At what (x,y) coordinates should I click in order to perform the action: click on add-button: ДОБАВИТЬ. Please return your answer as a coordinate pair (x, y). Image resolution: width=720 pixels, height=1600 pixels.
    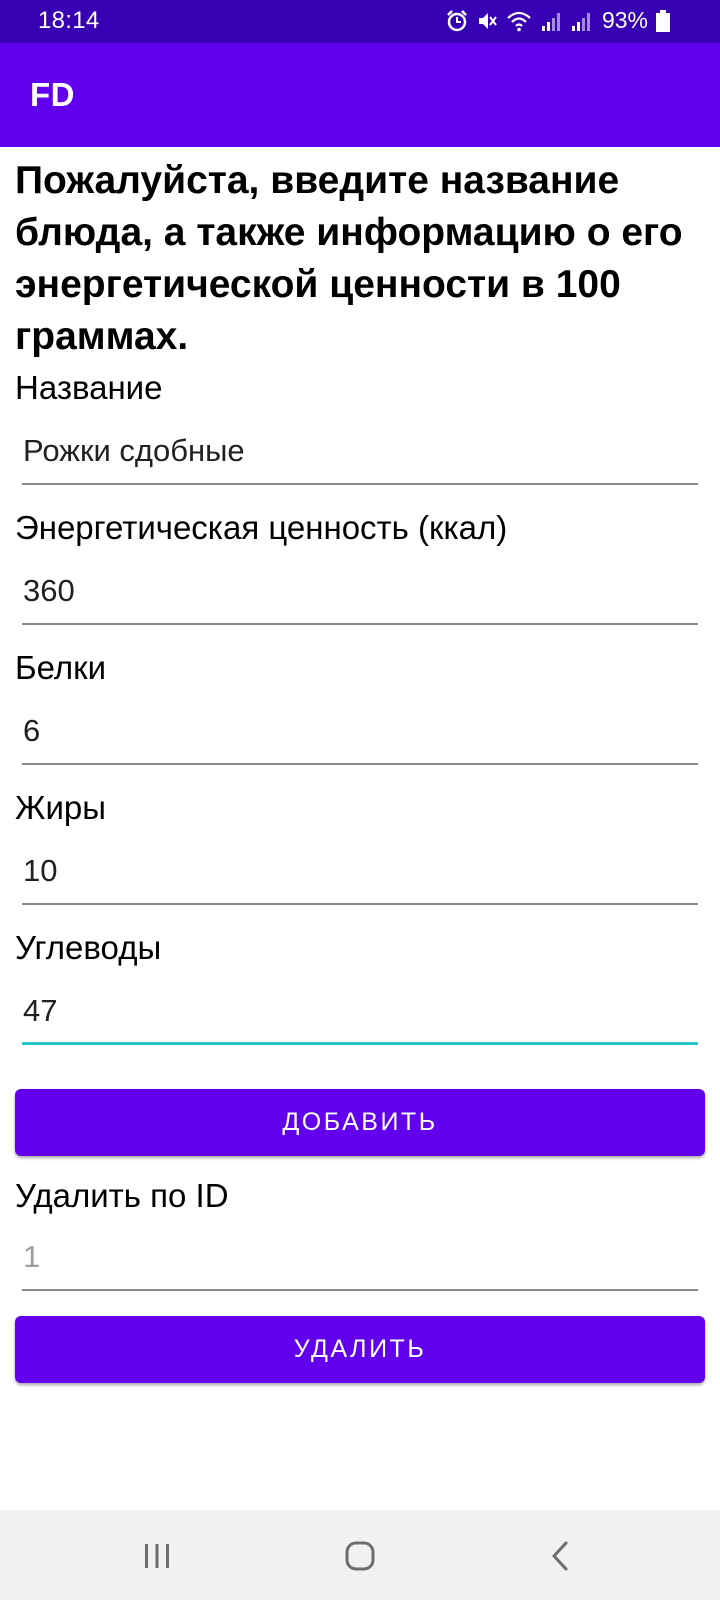
    Looking at the image, I should click on (360, 1122).